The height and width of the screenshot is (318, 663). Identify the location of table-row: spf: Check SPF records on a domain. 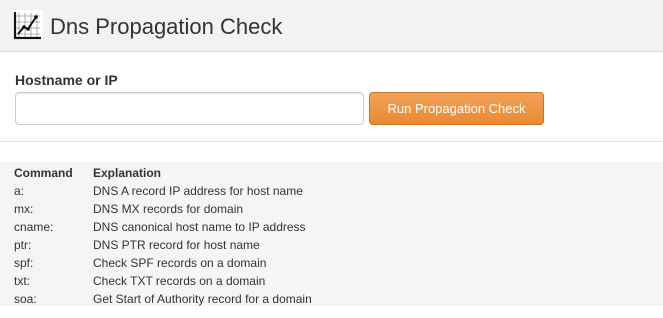
(163, 263).